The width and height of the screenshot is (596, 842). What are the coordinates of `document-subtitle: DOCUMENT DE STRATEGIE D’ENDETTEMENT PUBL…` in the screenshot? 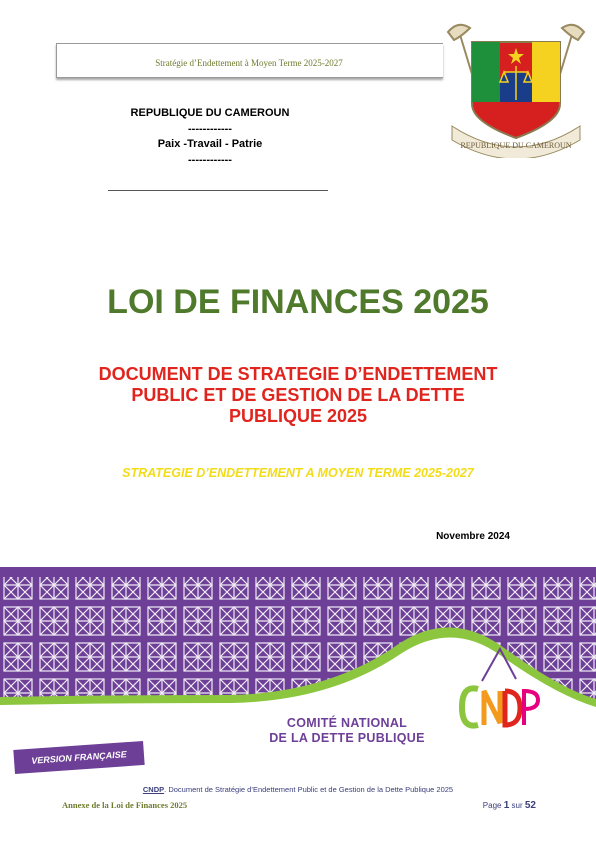 It's located at (298, 395).